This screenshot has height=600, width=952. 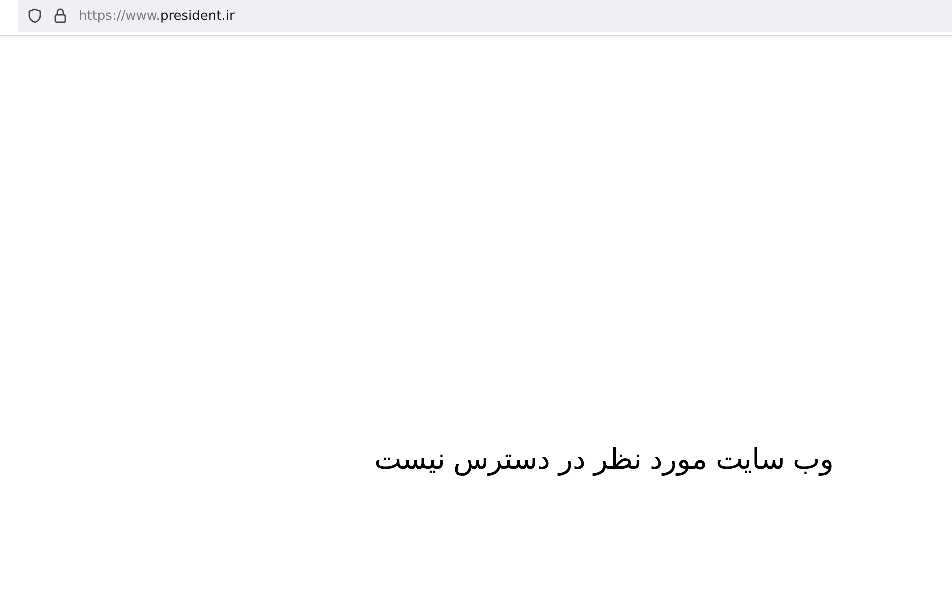 I want to click on lock-icon, so click(x=60, y=16).